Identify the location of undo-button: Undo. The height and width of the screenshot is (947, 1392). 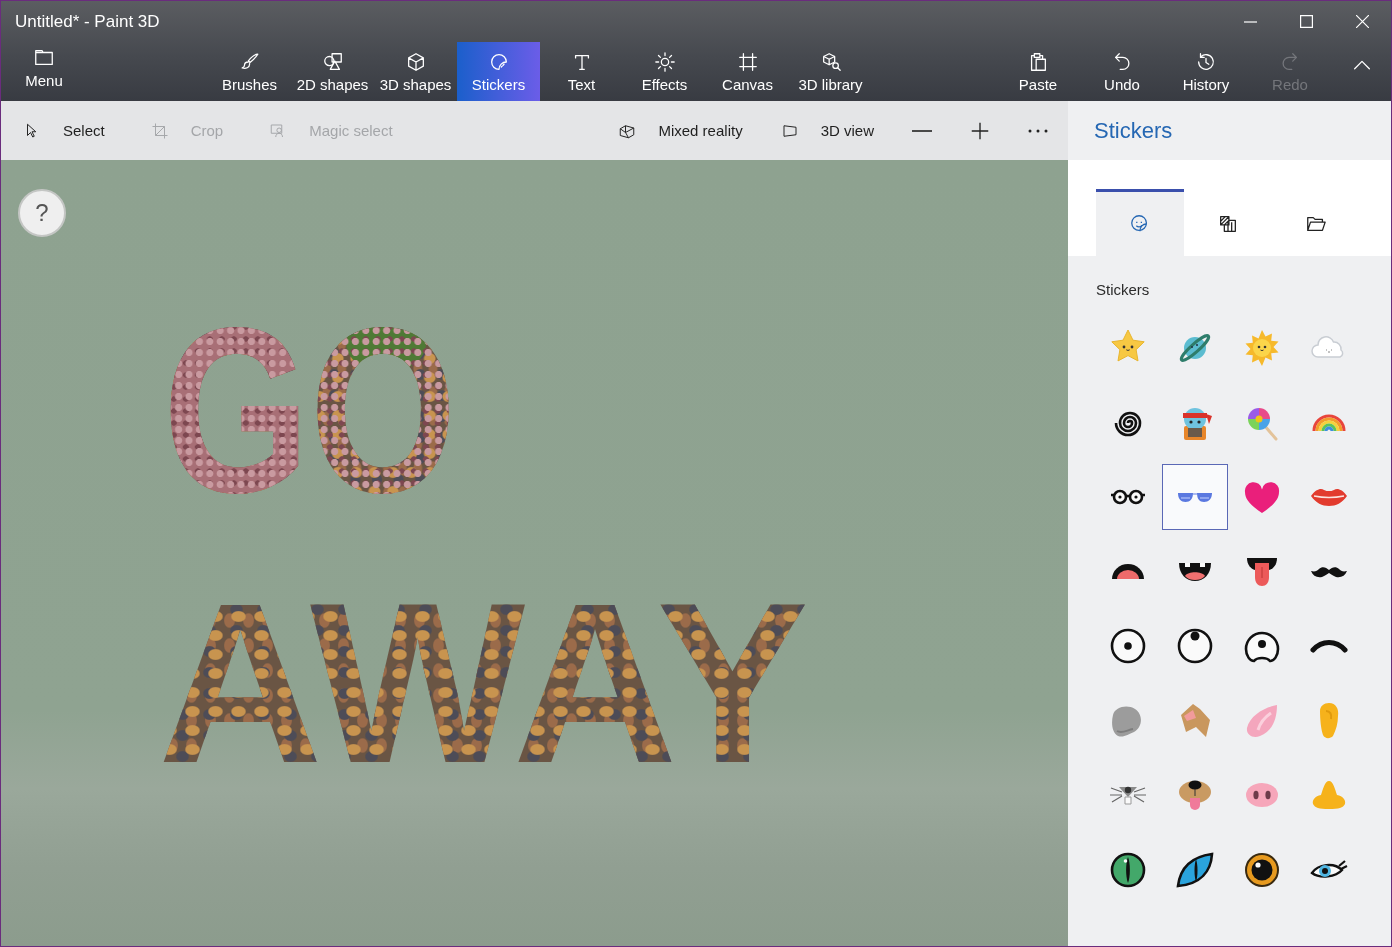
(1122, 71).